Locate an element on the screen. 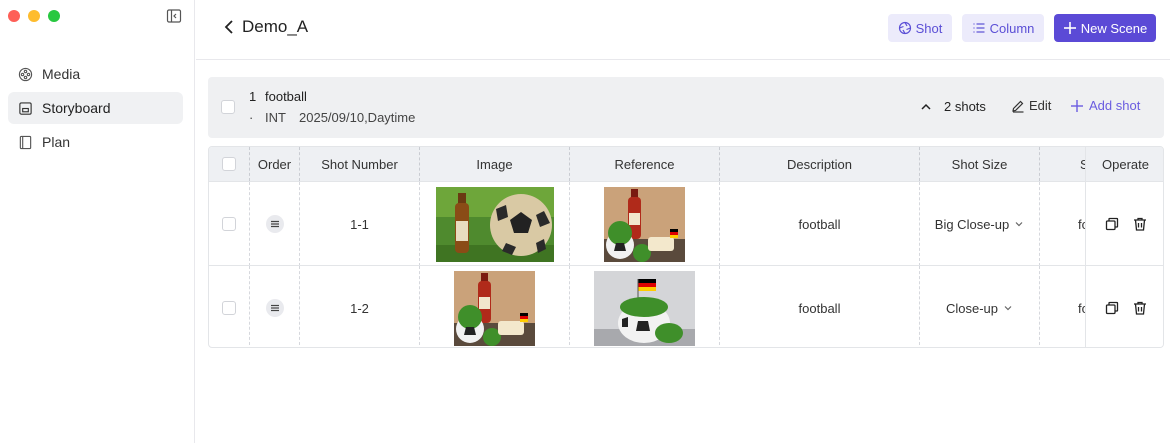 The width and height of the screenshot is (1170, 443). chevron-up-icon is located at coordinates (926, 106).